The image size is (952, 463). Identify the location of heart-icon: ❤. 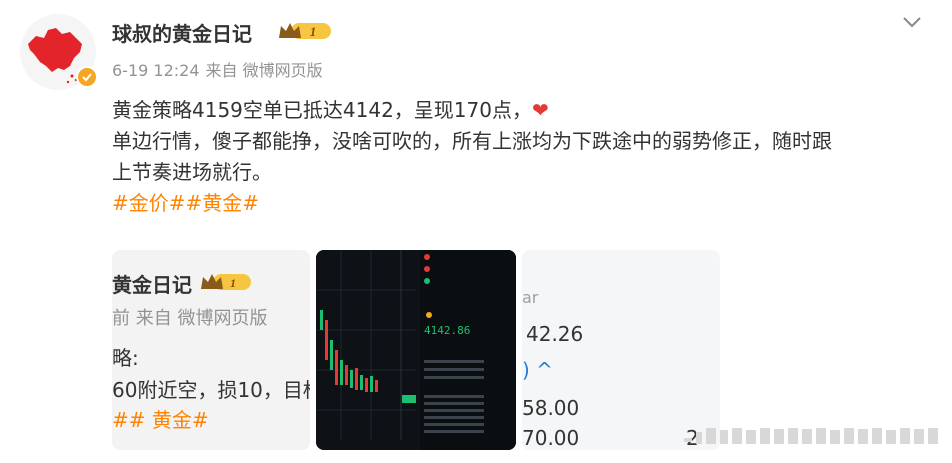
(540, 110).